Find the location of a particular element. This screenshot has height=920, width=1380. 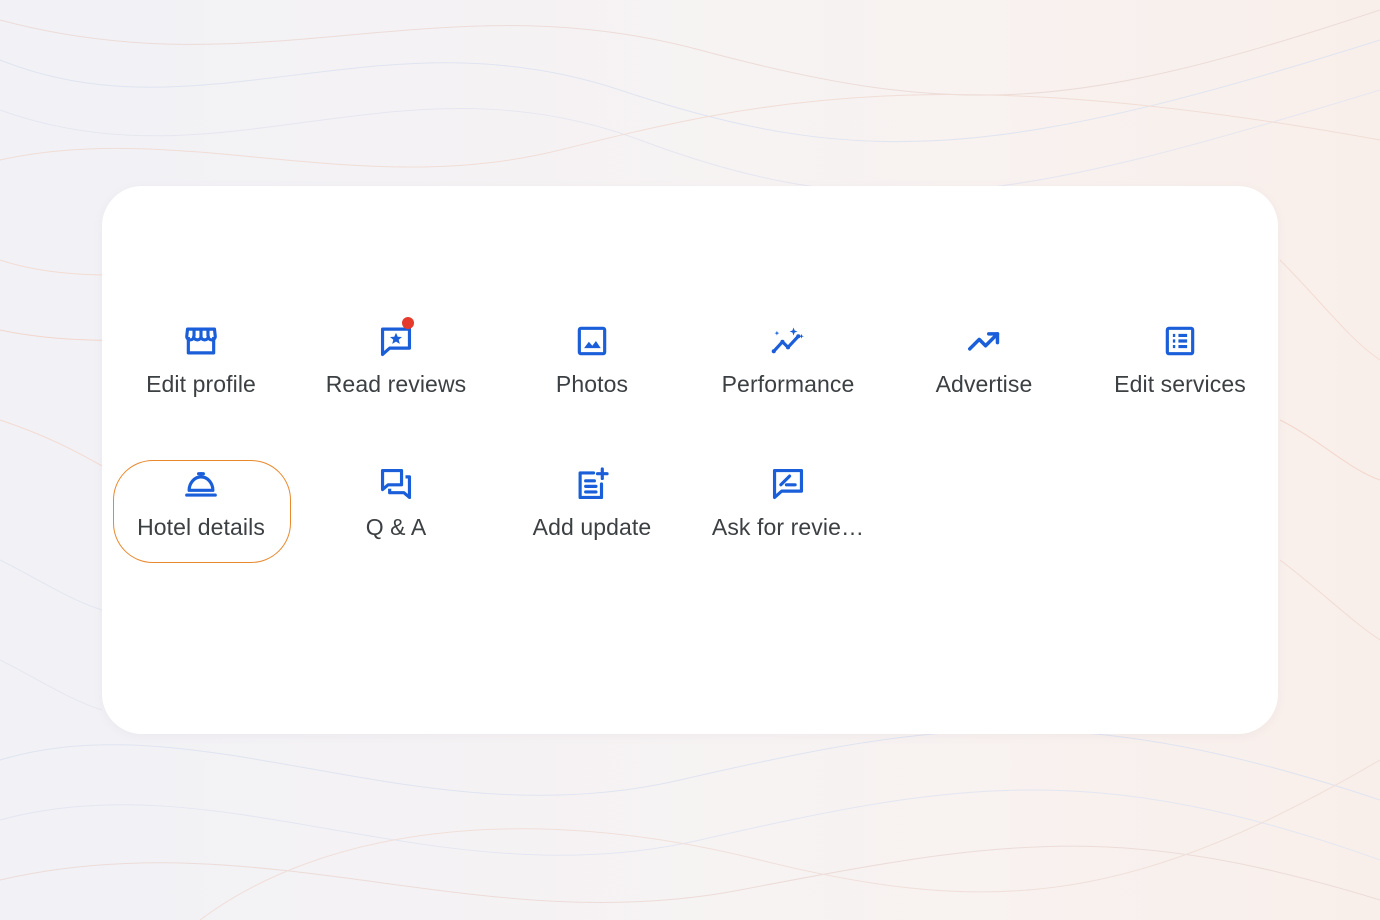

add-update-button: Add update is located at coordinates (592, 514).